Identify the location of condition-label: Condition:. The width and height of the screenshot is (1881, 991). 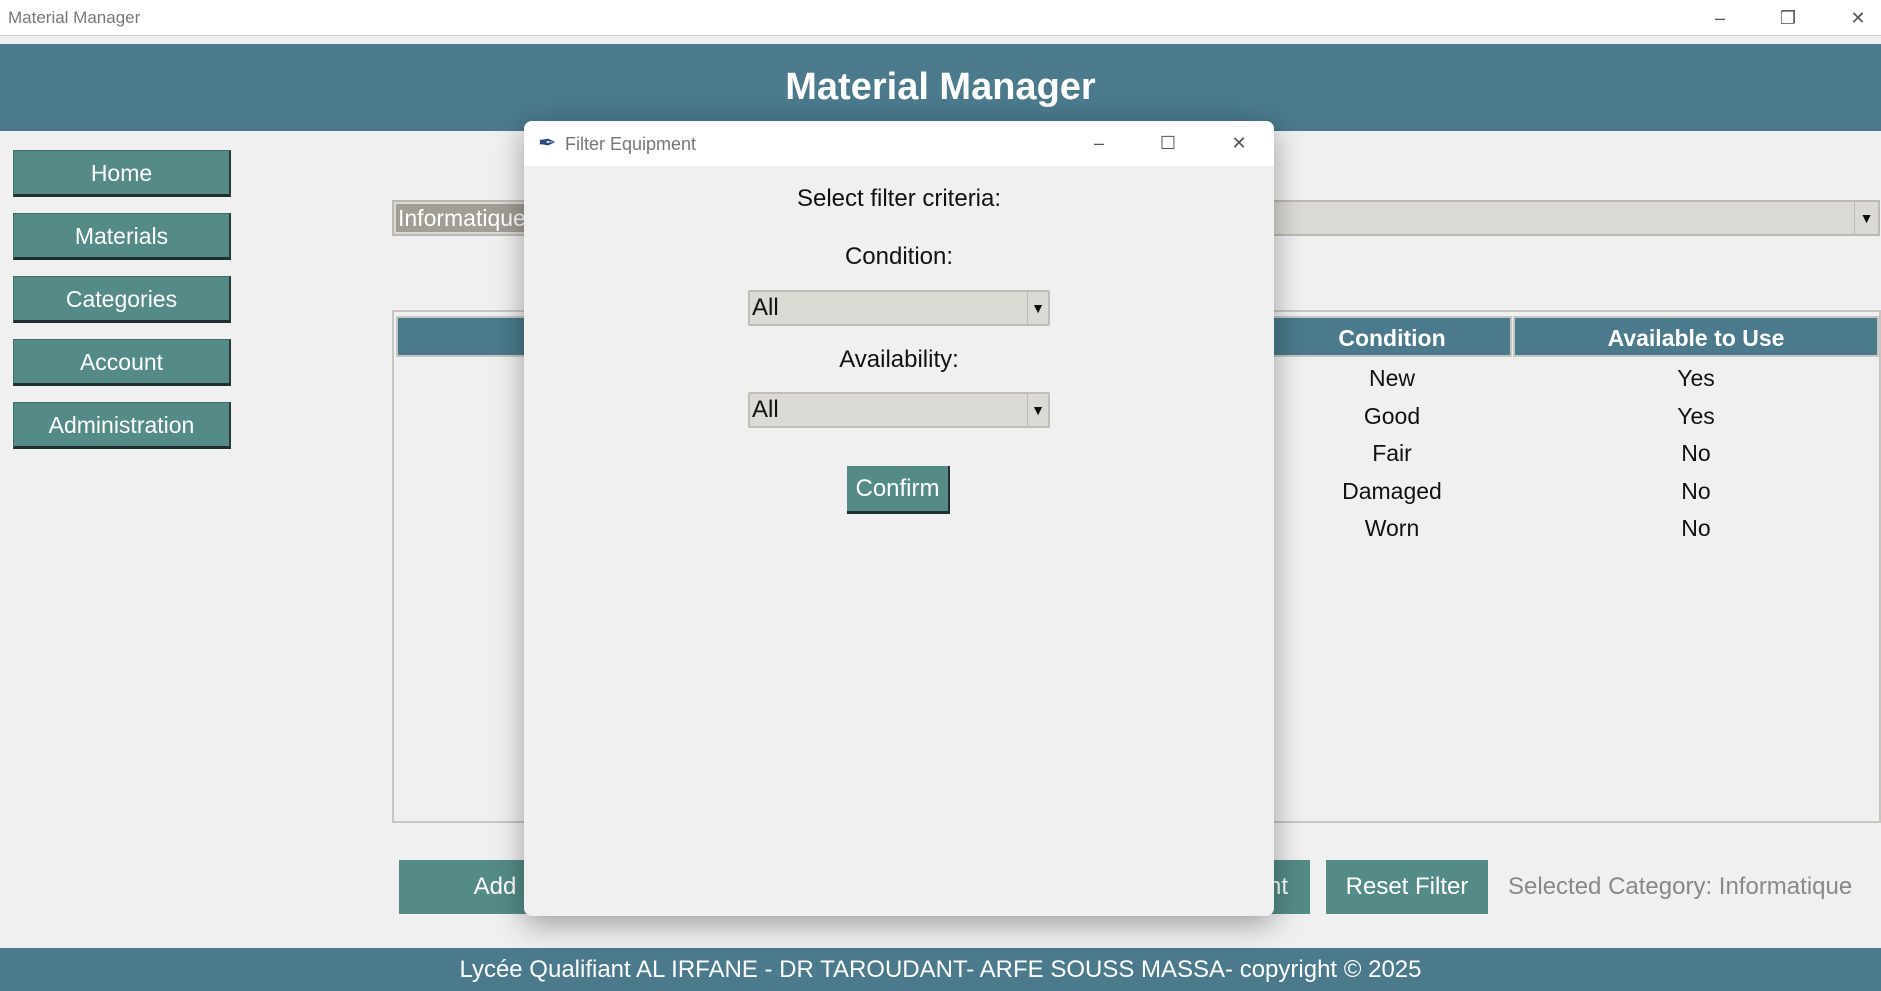
(899, 256).